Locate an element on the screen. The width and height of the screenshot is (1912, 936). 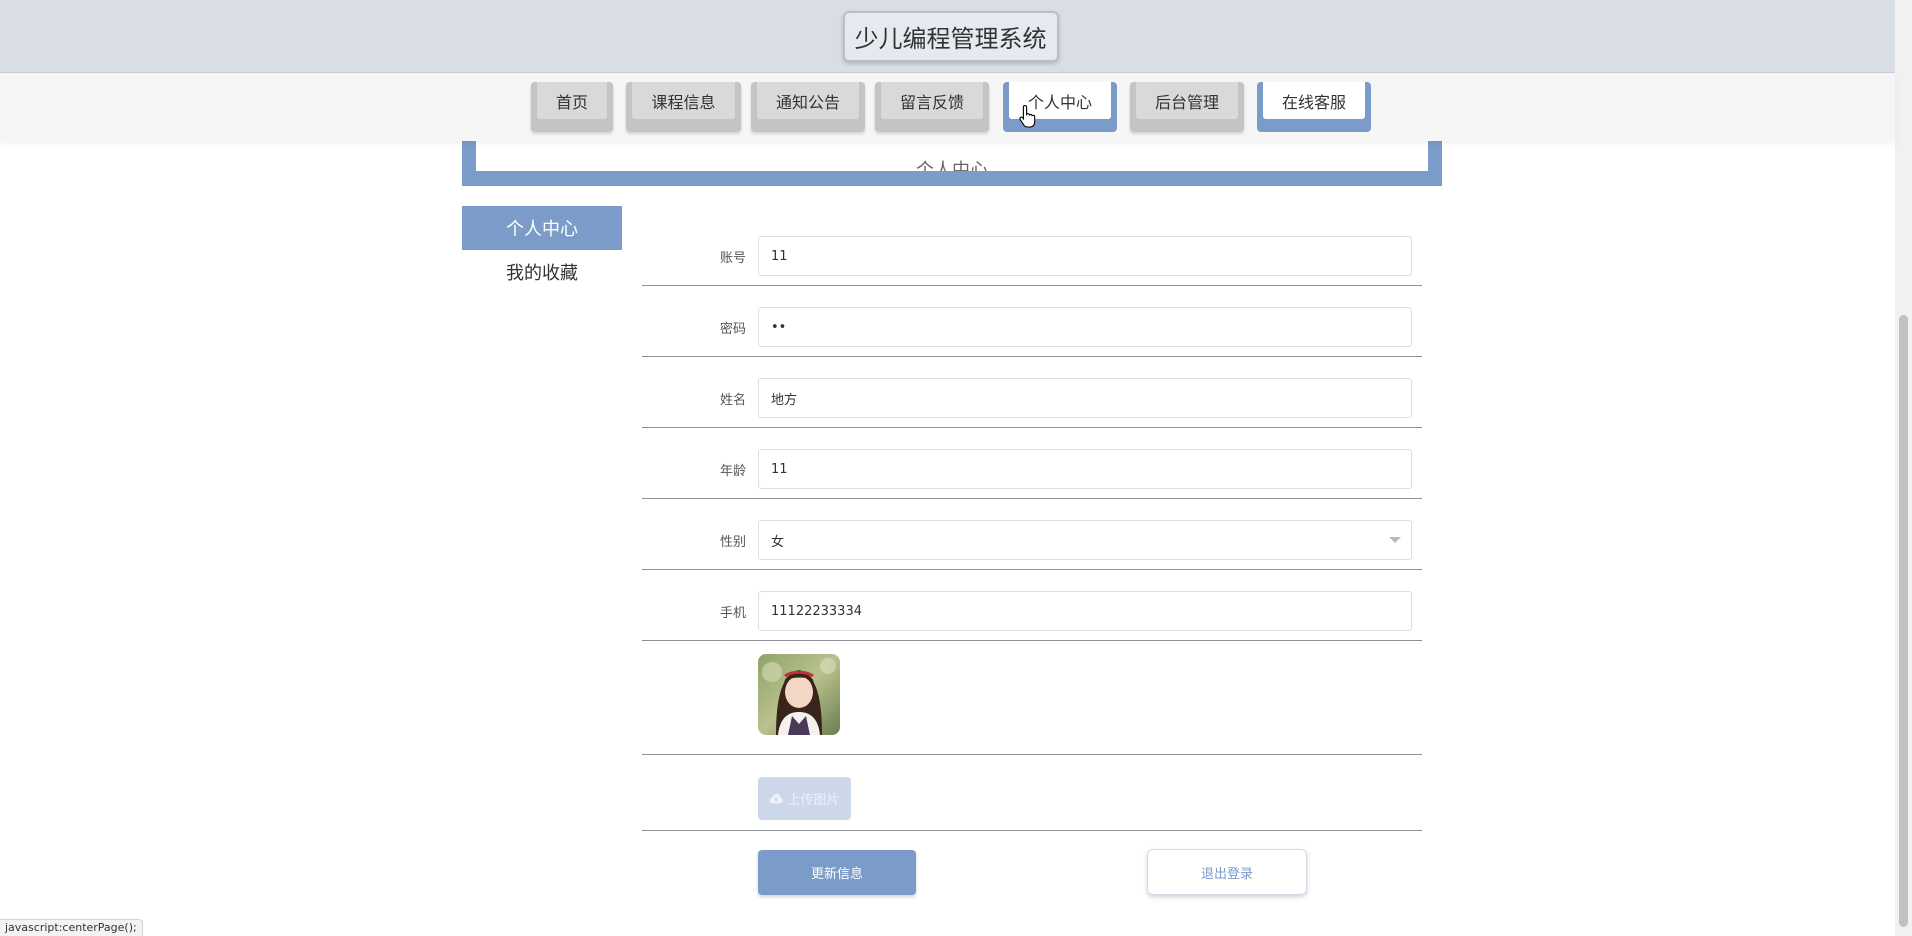
nav-item-feedback: 留言反馈 is located at coordinates (932, 107).